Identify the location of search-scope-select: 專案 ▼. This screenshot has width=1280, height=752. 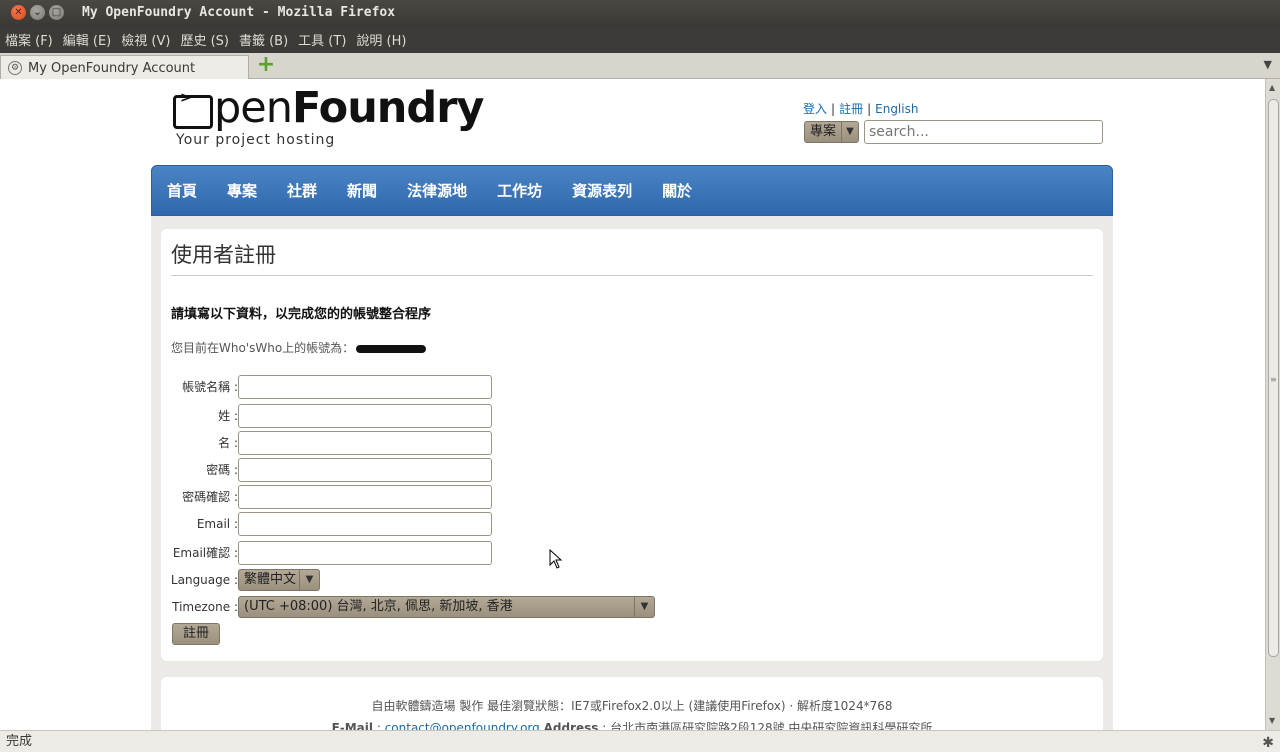
(831, 132).